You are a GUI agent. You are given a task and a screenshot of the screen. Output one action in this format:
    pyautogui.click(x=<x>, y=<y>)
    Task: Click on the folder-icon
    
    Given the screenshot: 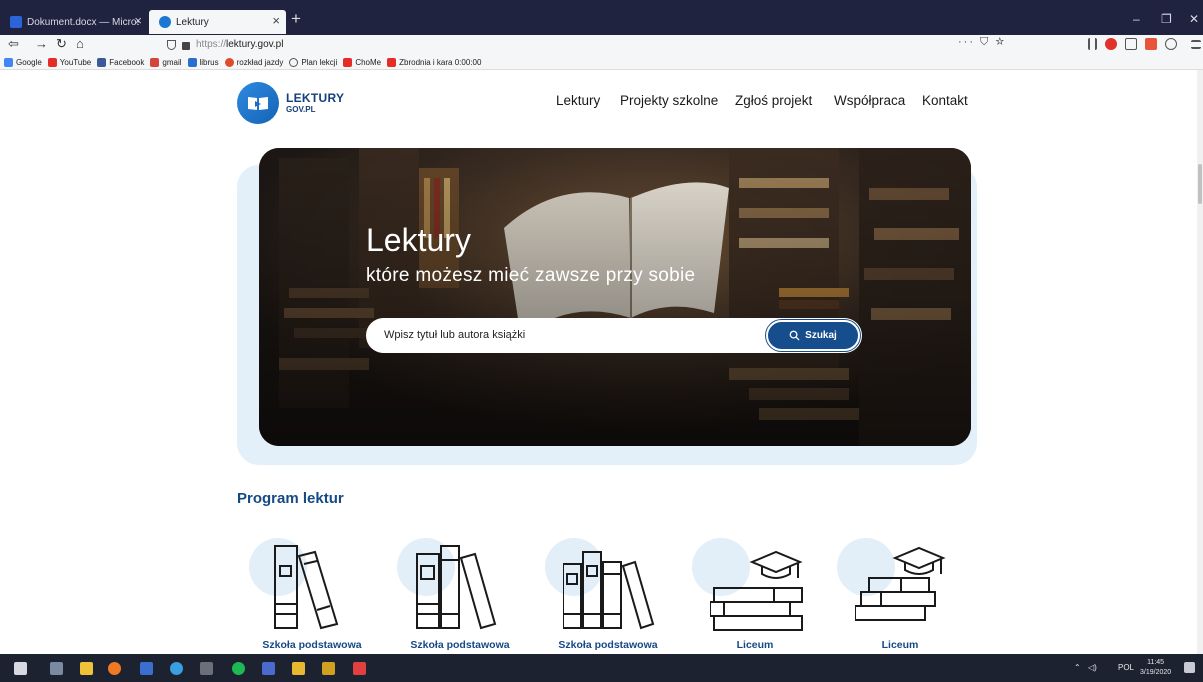 What is the action you would take?
    pyautogui.click(x=298, y=668)
    